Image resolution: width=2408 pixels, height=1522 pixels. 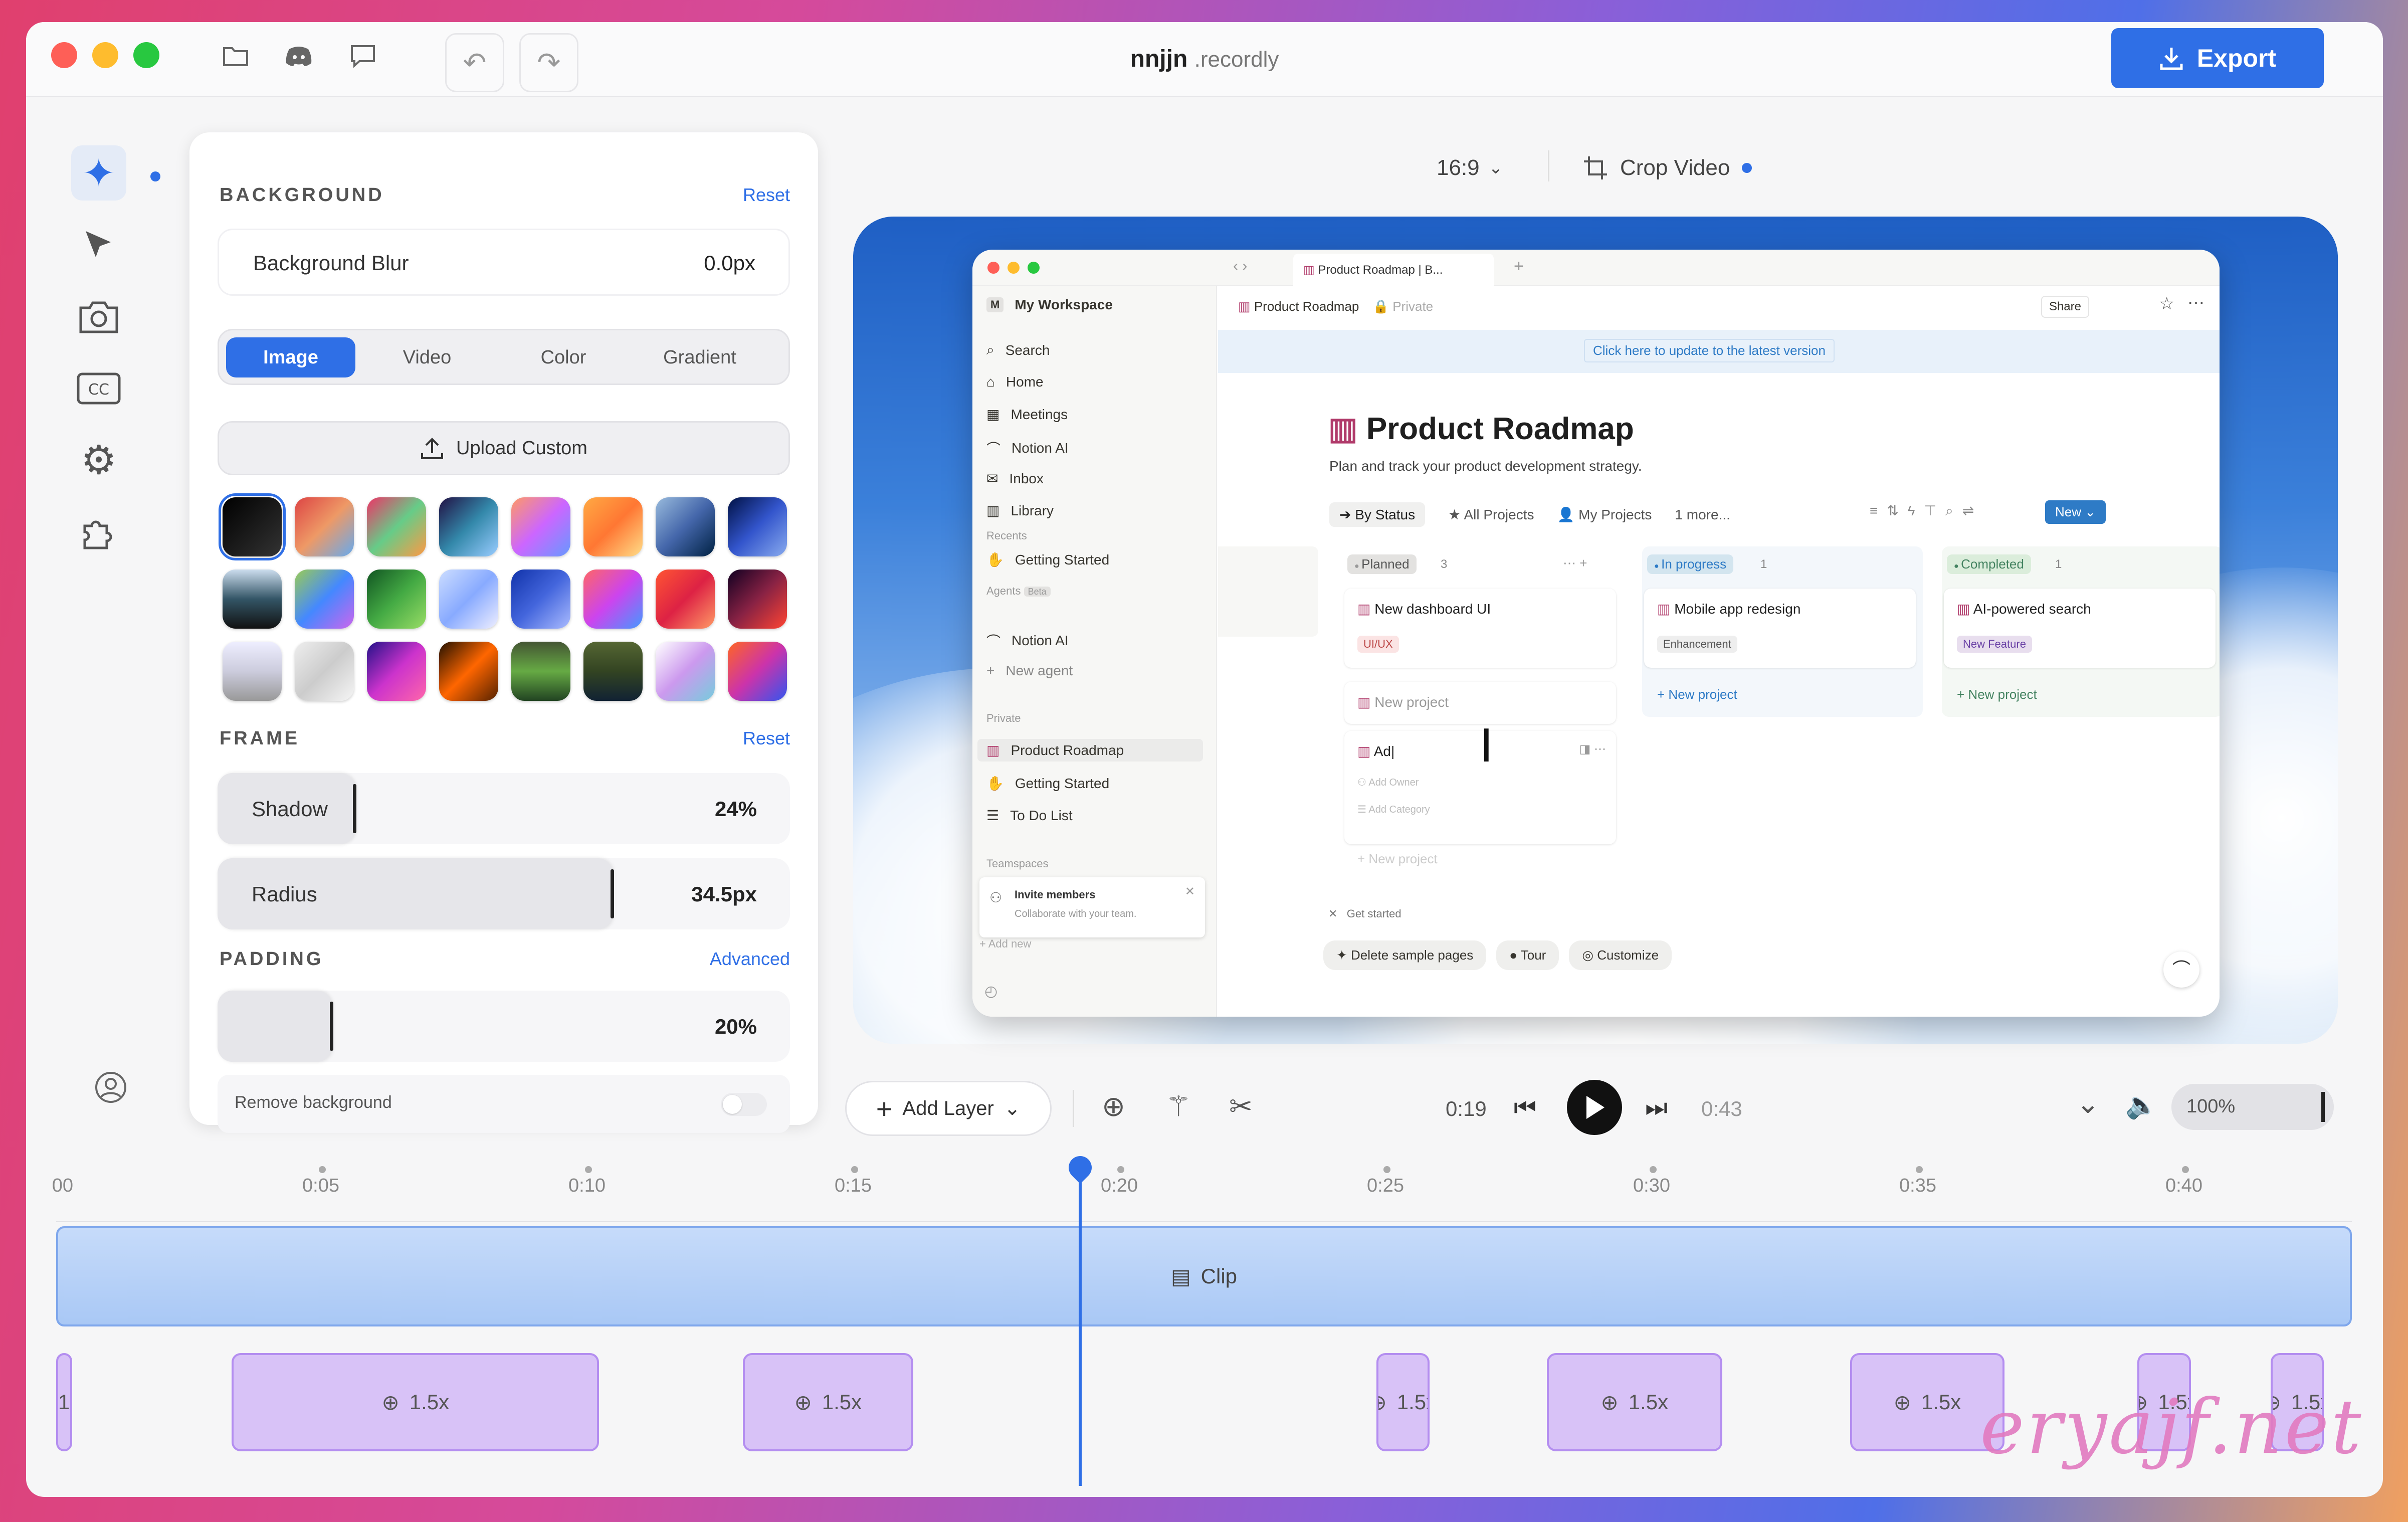 What do you see at coordinates (98, 388) in the screenshot?
I see `captions-icon: CC` at bounding box center [98, 388].